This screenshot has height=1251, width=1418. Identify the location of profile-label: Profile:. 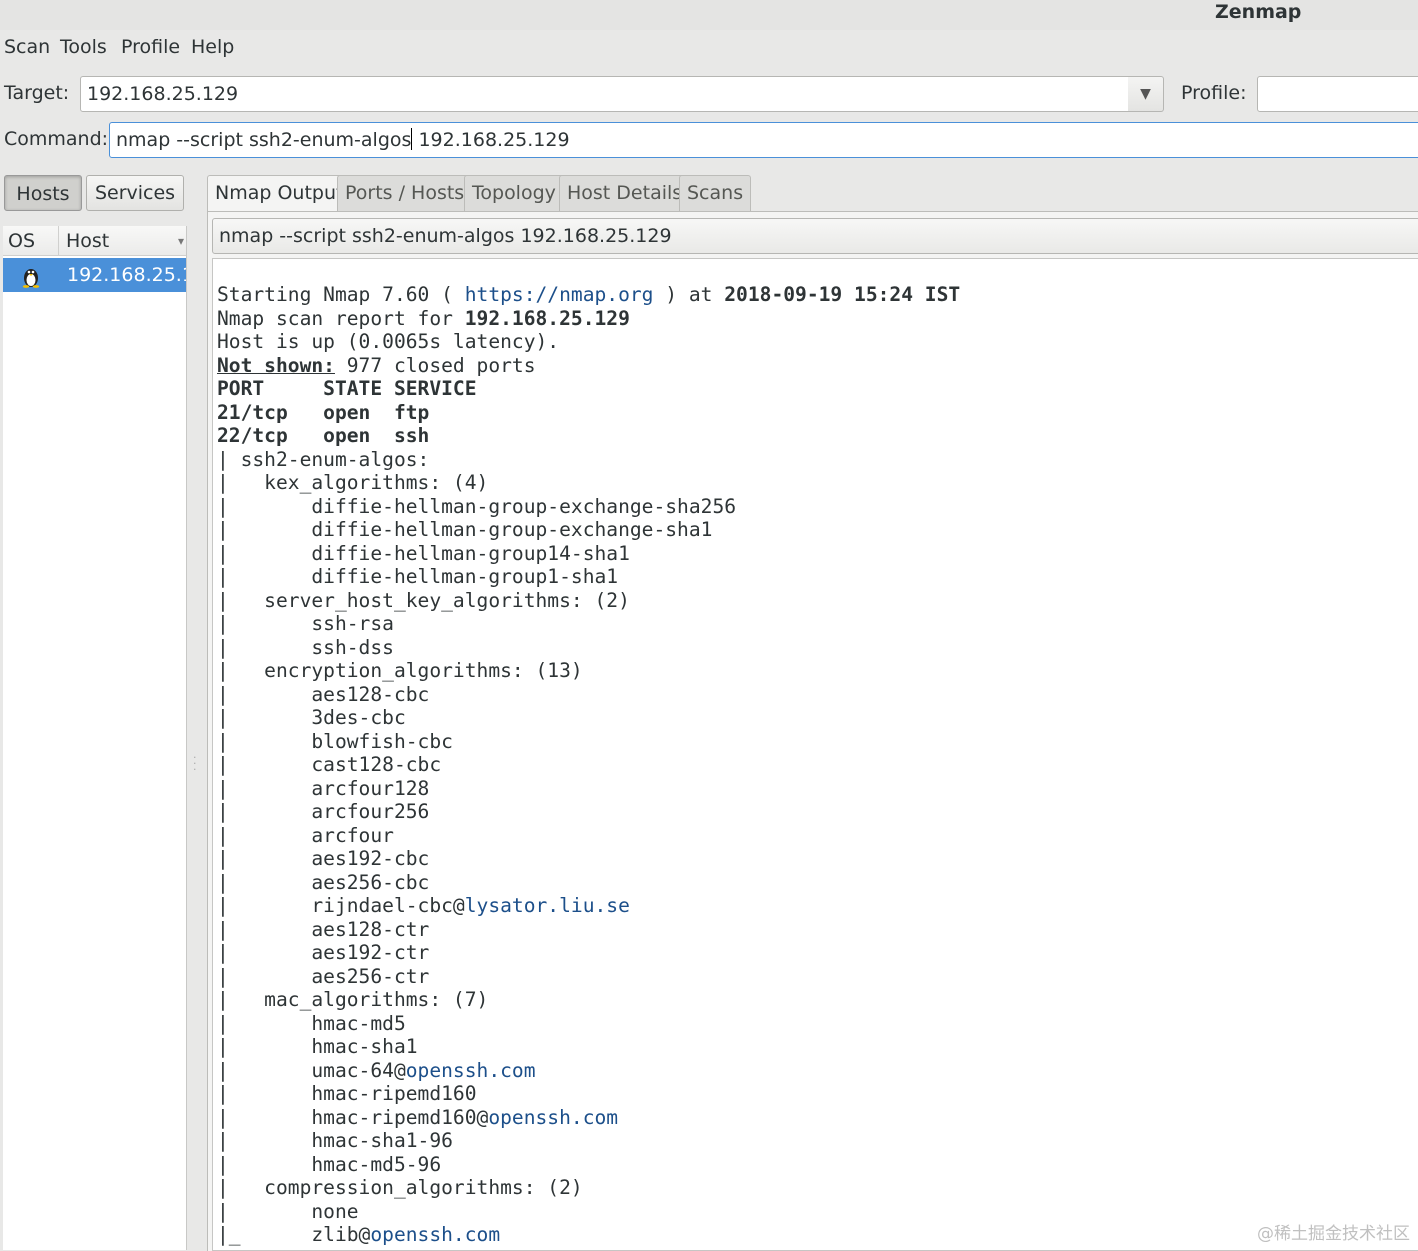
(1214, 93).